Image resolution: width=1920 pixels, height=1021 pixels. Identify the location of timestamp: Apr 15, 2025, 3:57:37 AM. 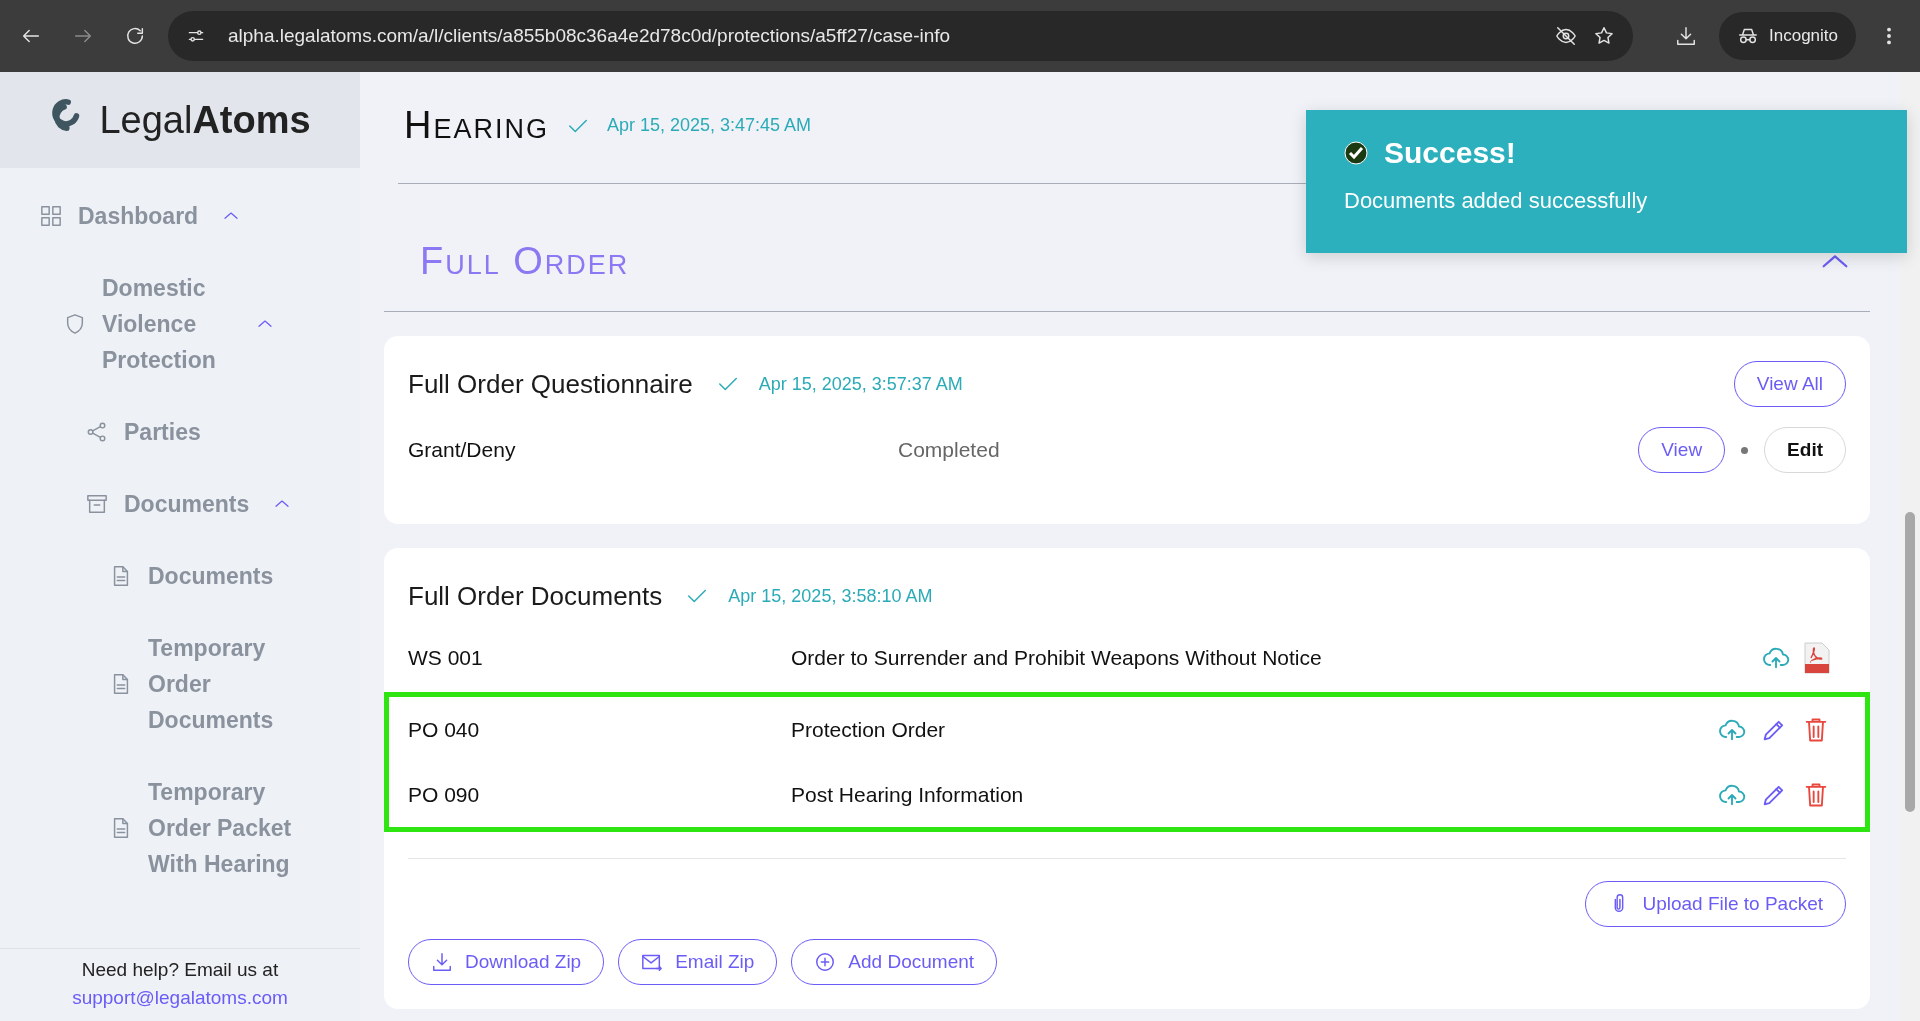
(860, 384).